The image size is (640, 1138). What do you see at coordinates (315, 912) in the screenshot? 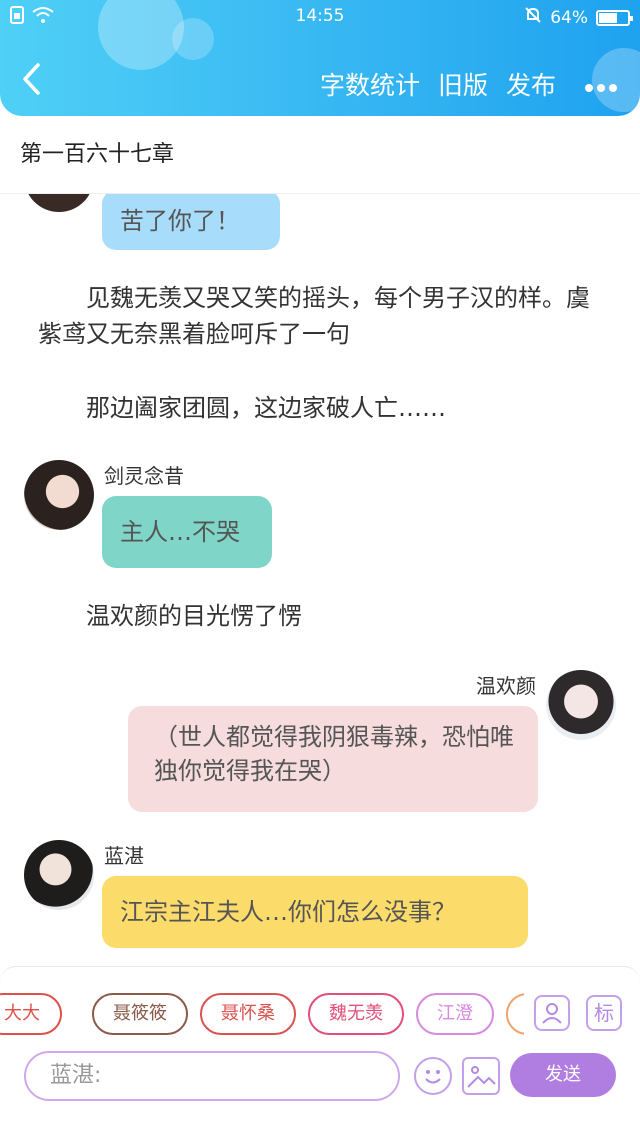
I see `message-bubble: 江宗主江夫人…你们怎么没事？` at bounding box center [315, 912].